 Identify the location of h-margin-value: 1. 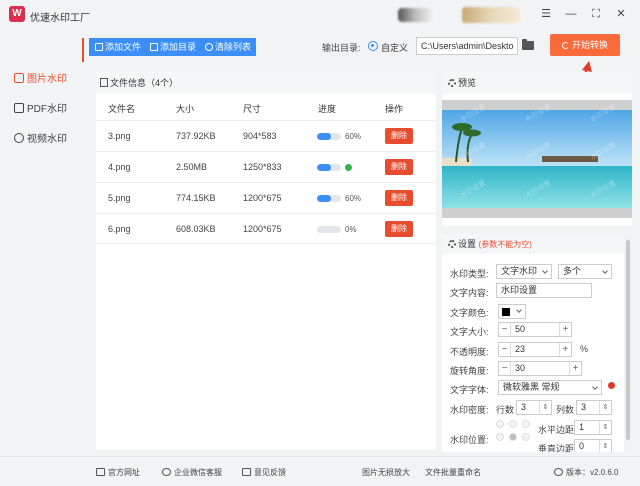
(582, 427).